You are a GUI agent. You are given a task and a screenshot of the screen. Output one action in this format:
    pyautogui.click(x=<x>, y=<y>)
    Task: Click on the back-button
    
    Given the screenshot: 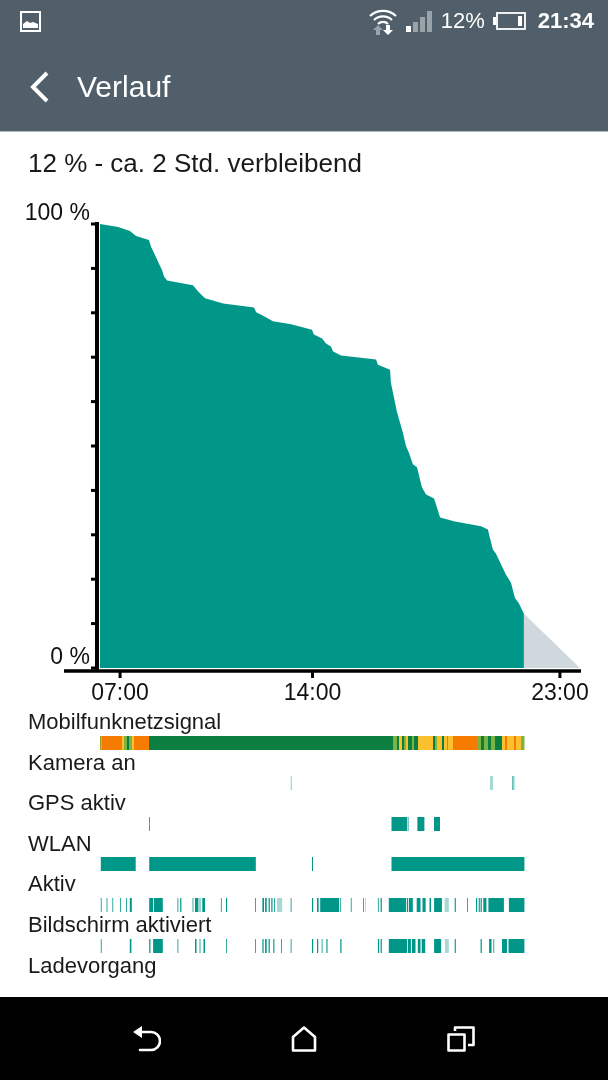 What is the action you would take?
    pyautogui.click(x=147, y=1038)
    